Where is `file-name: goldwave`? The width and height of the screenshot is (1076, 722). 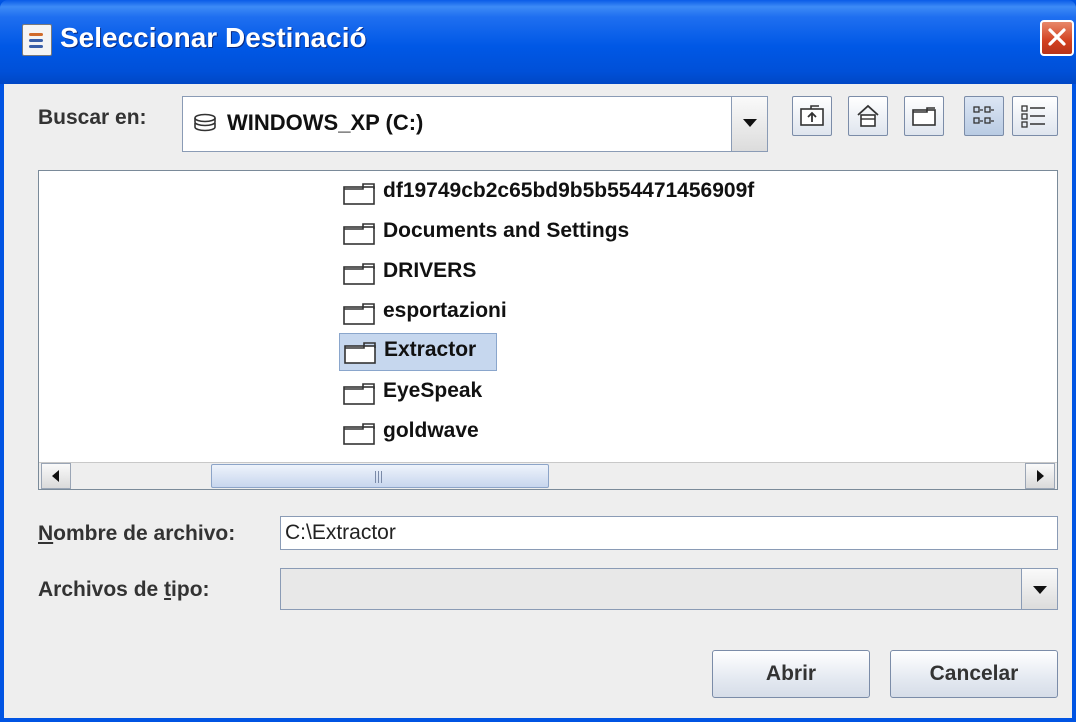
file-name: goldwave is located at coordinates (431, 430).